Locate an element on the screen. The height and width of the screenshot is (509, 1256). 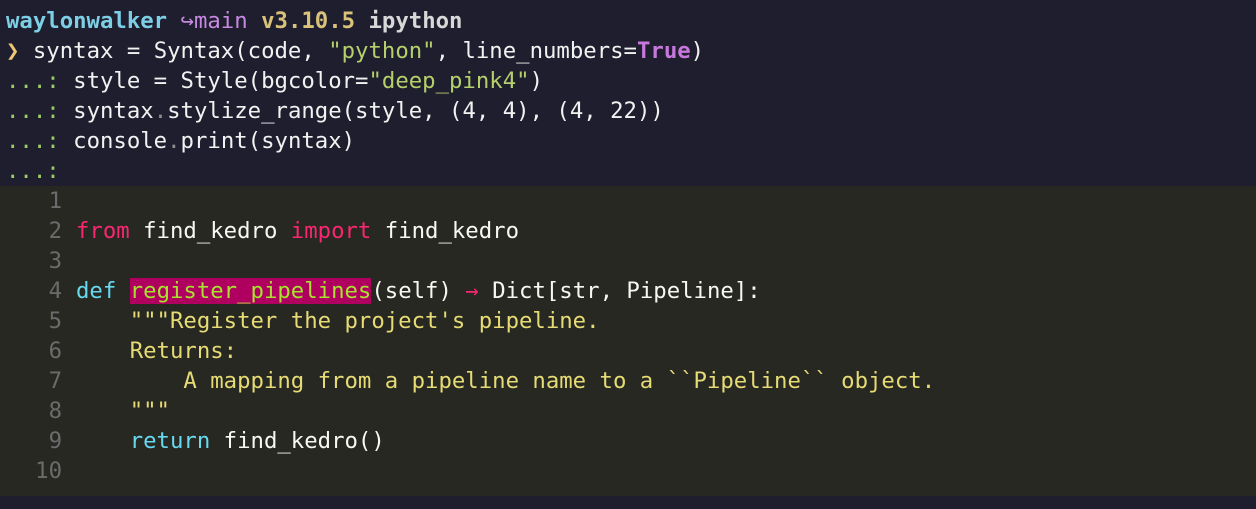
docstring: """ is located at coordinates (123, 411).